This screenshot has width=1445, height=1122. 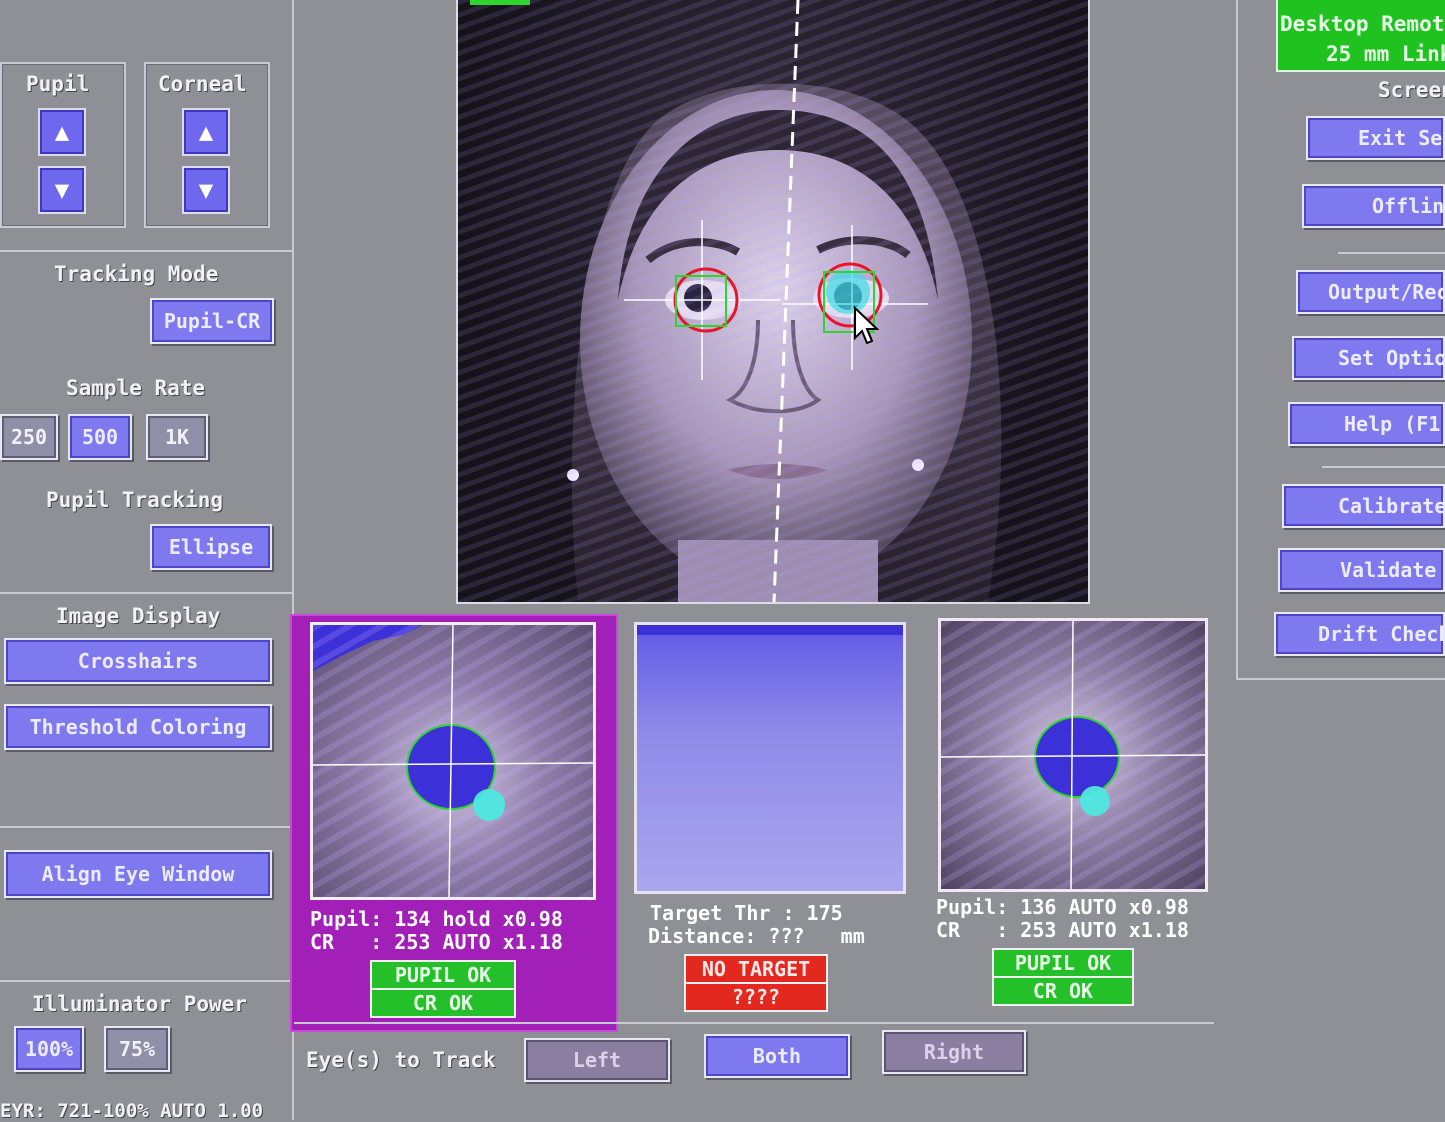 I want to click on corneal-threshold-up-button: ▲, so click(x=206, y=132).